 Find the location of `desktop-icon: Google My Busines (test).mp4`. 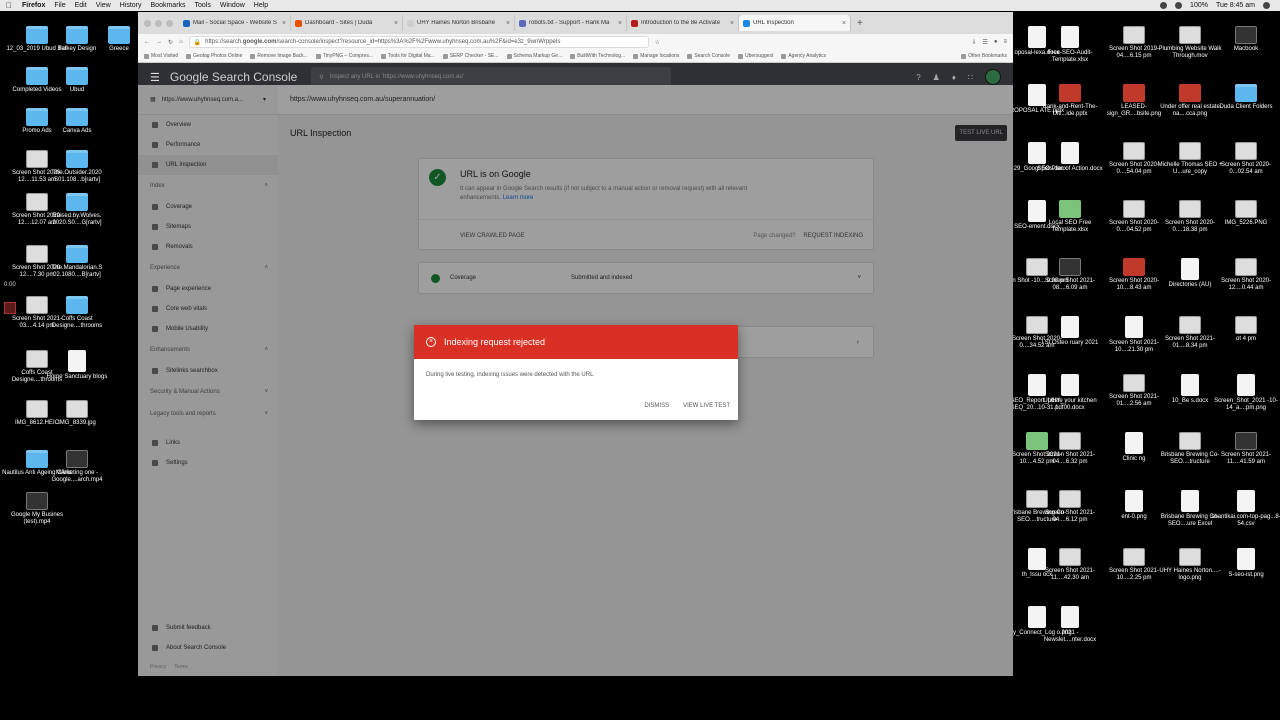

desktop-icon: Google My Busines (test).mp4 is located at coordinates (37, 509).